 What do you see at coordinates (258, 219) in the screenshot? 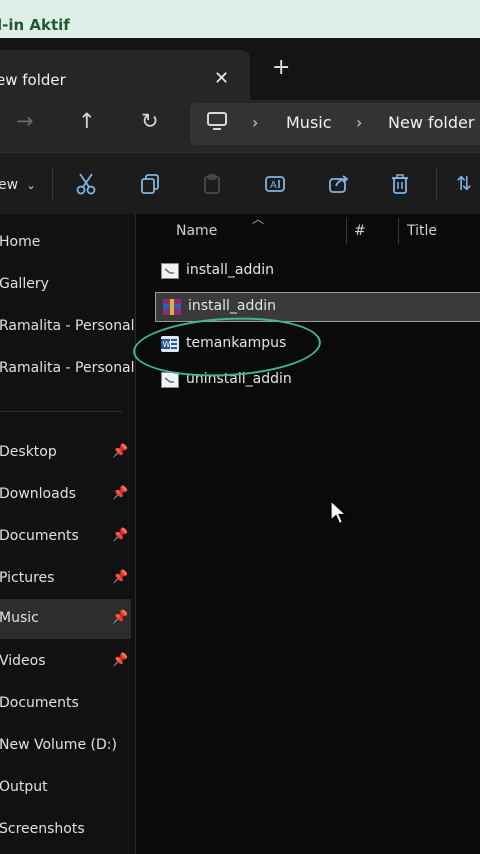
I see `sort-ascending-icon: ︿` at bounding box center [258, 219].